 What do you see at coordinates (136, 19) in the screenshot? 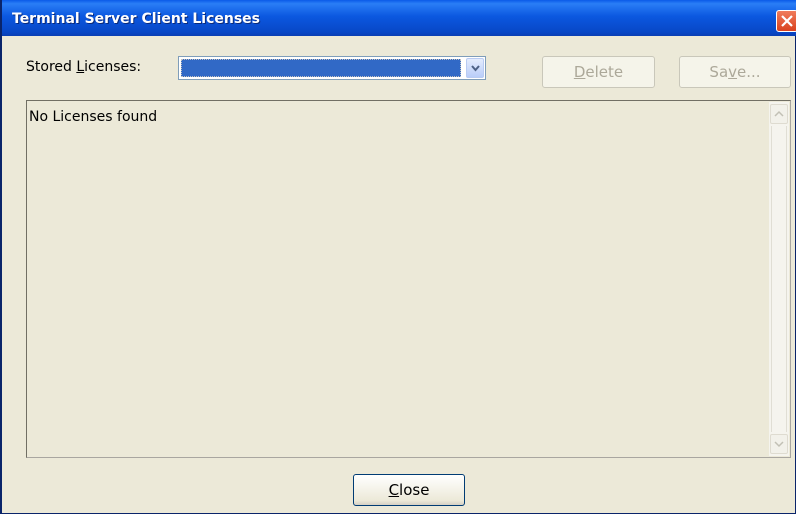
I see `window-title: Terminal Server Client Licenses` at bounding box center [136, 19].